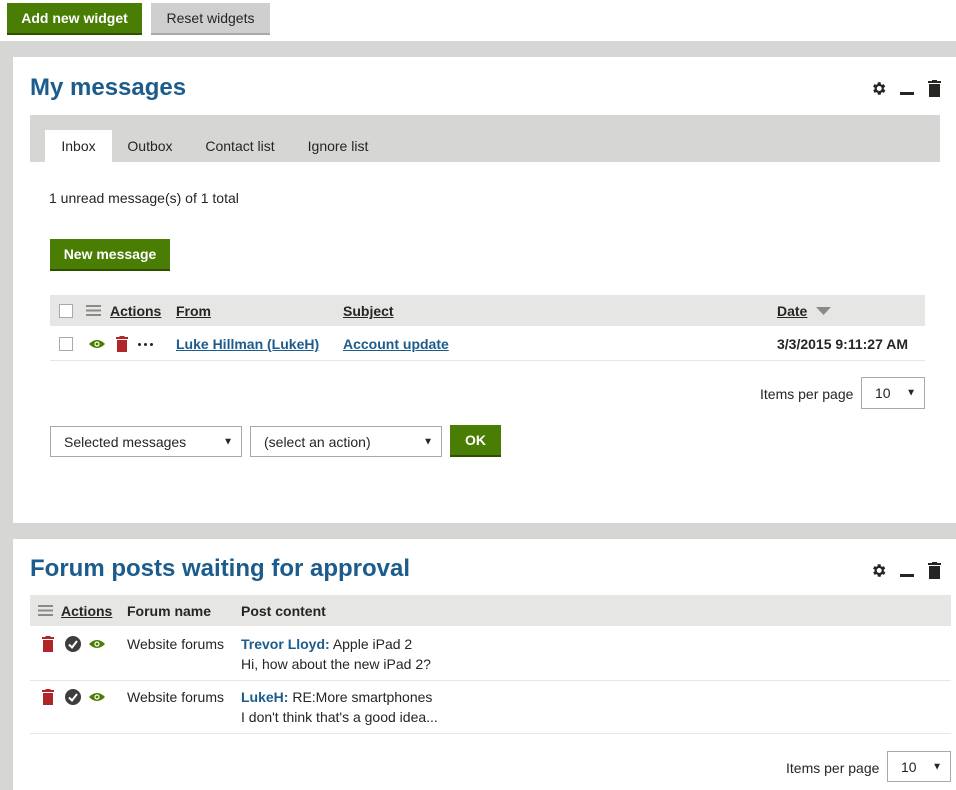  What do you see at coordinates (372, 644) in the screenshot?
I see `post-subject: Apple iPad 2` at bounding box center [372, 644].